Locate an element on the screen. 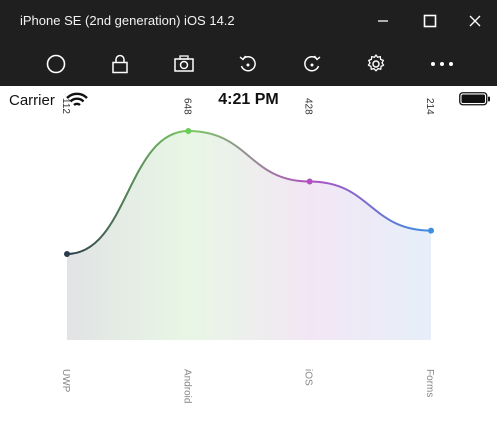 Image resolution: width=497 pixels, height=431 pixels. gear-icon is located at coordinates (376, 63).